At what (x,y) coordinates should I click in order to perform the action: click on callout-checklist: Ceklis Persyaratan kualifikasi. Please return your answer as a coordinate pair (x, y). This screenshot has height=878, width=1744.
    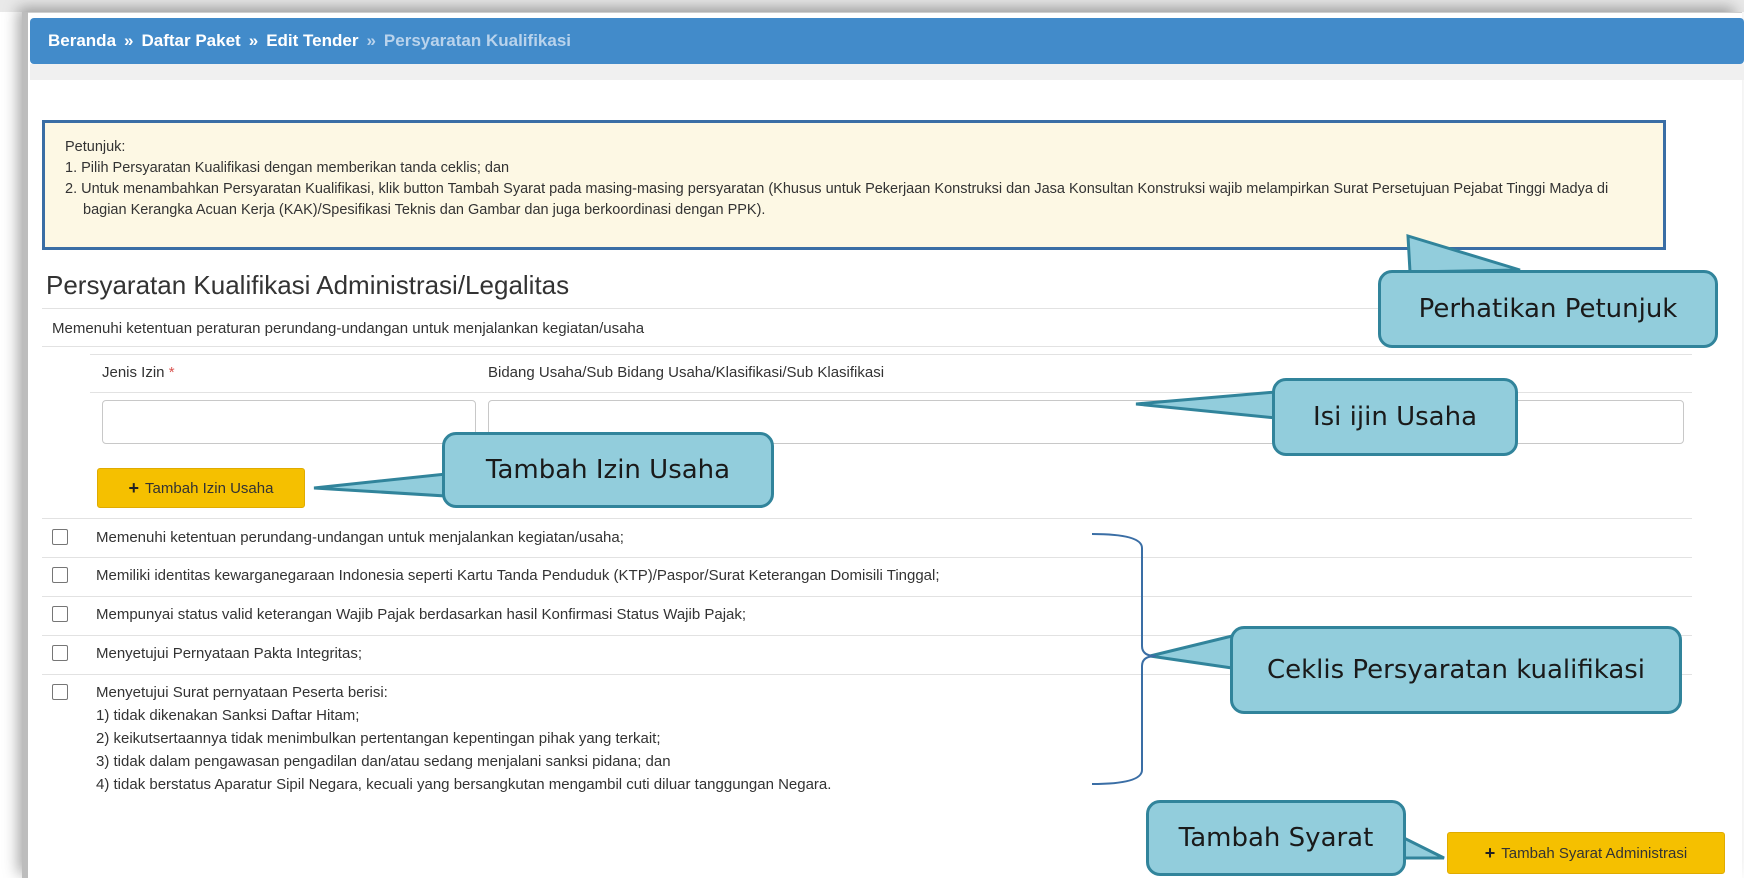
    Looking at the image, I should click on (1456, 670).